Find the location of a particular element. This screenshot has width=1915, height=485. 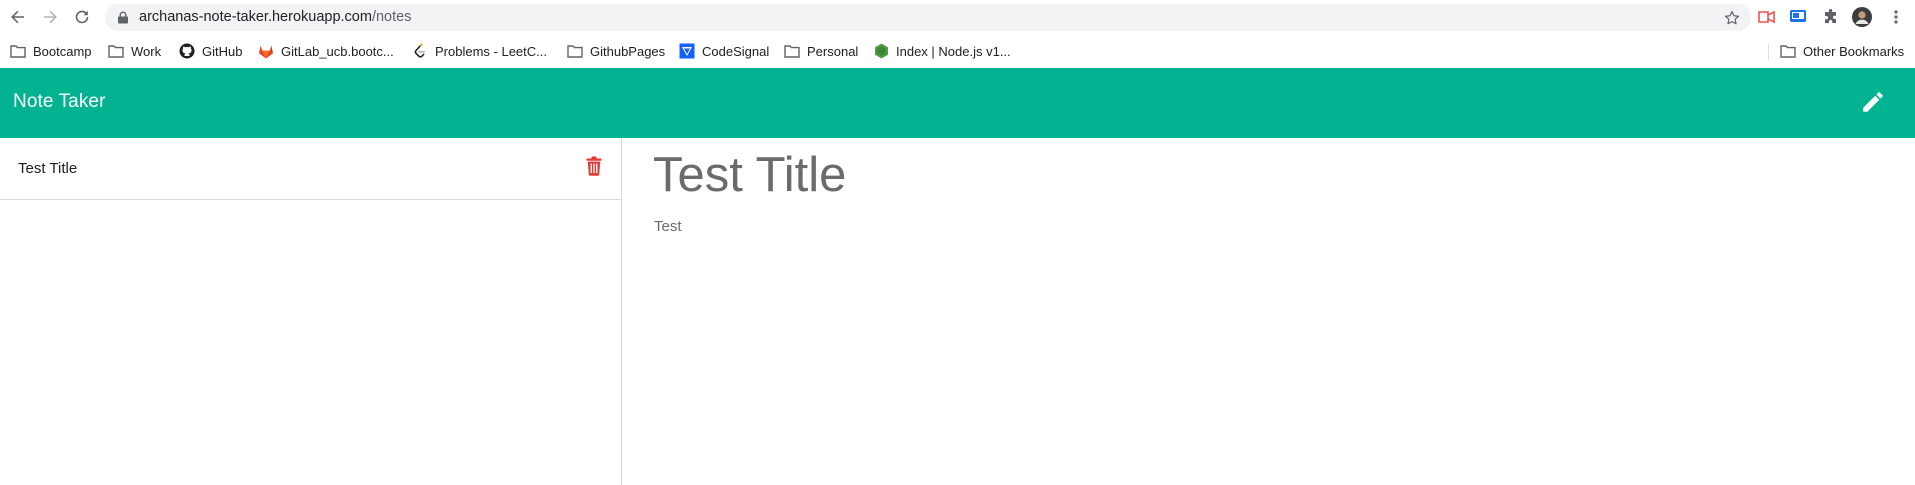

bookmark-label: CodeSignal is located at coordinates (736, 51).